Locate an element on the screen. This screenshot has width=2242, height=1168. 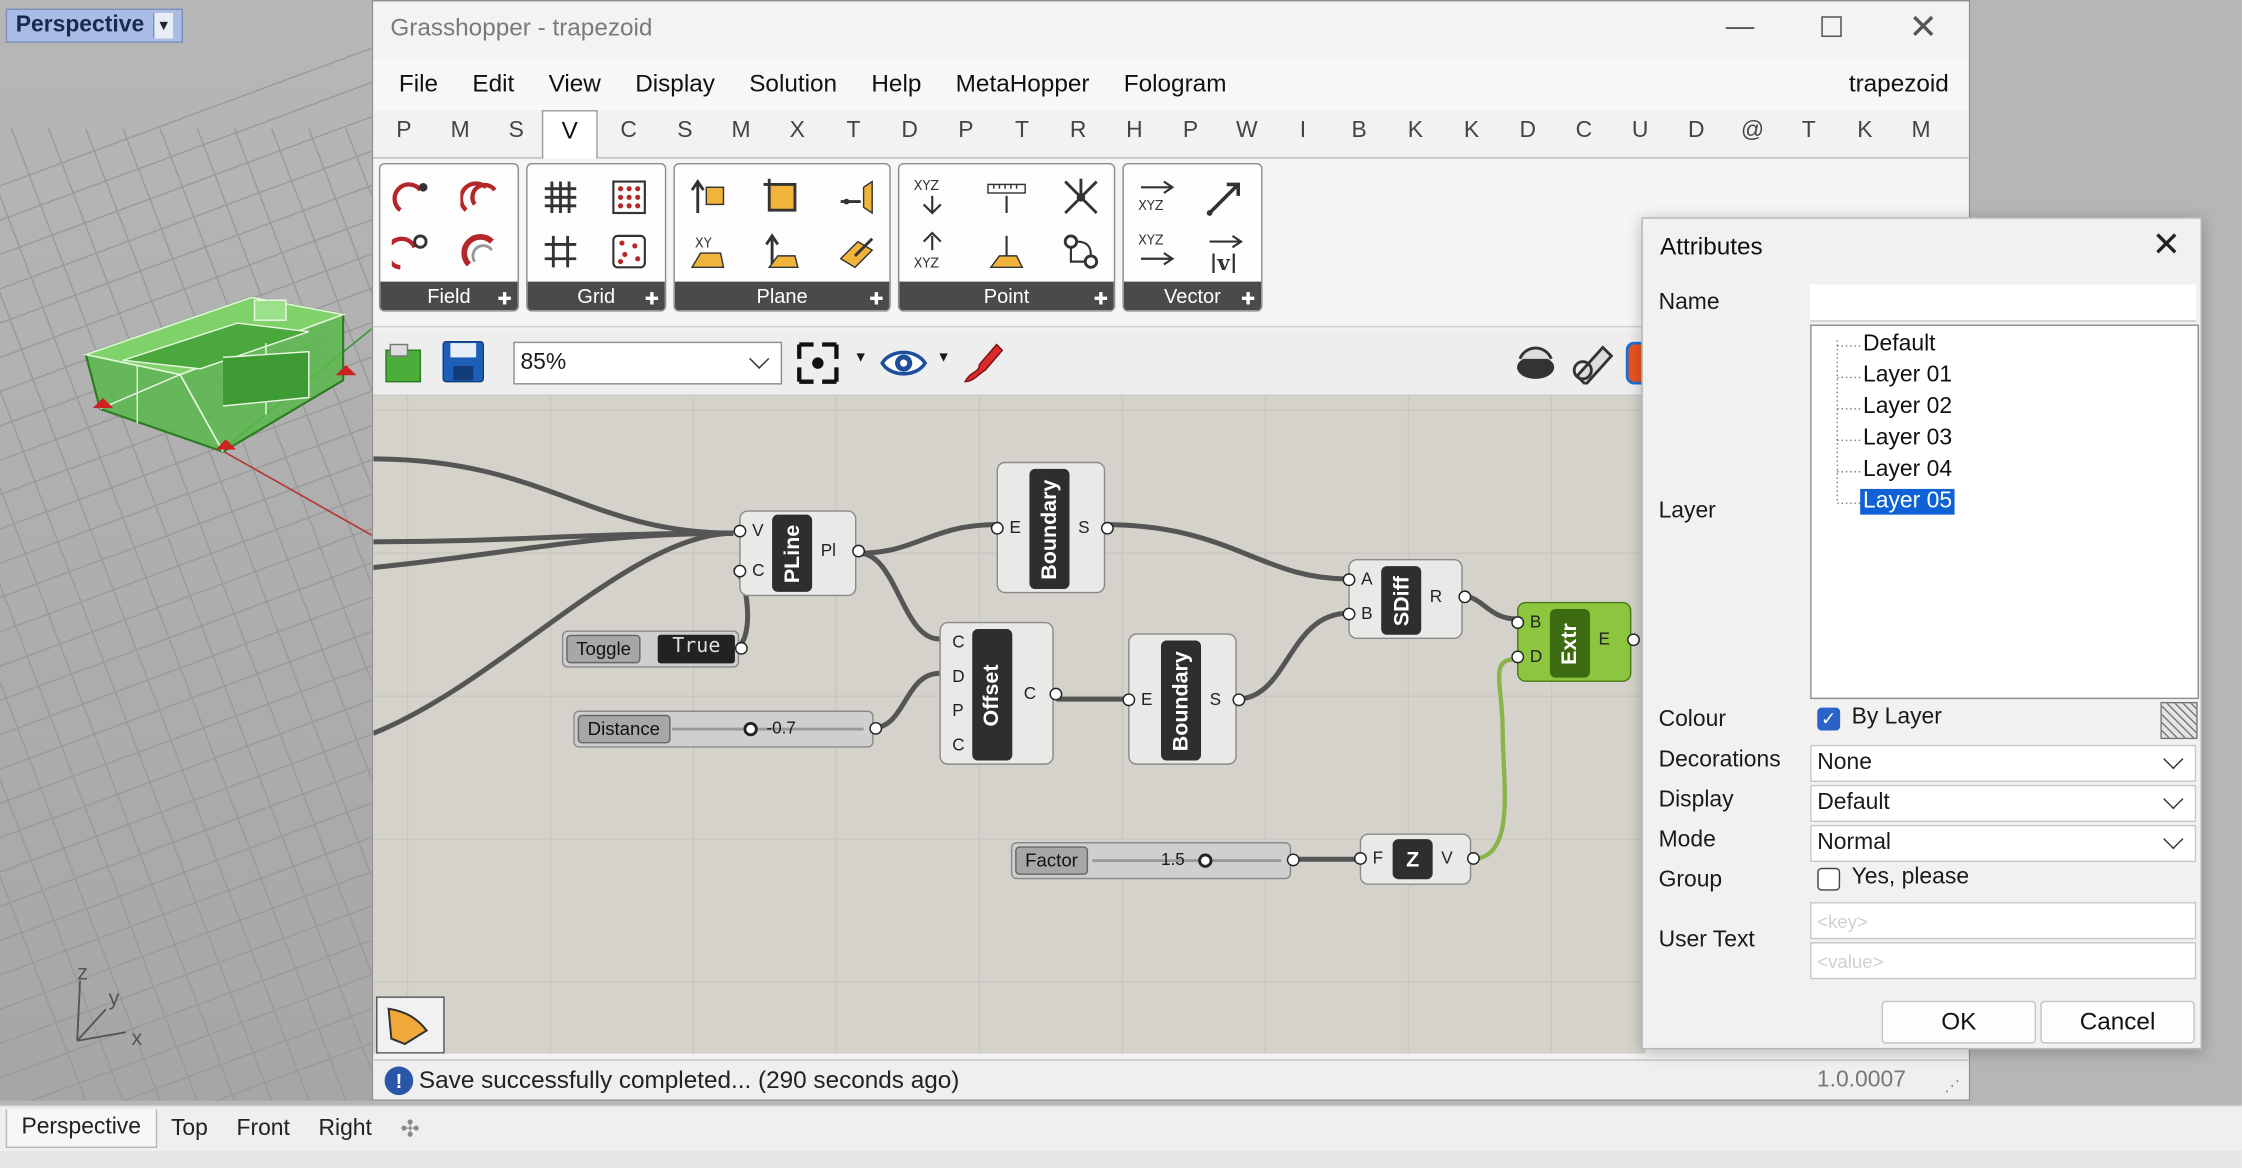
component-tab-v: V is located at coordinates (569, 134).